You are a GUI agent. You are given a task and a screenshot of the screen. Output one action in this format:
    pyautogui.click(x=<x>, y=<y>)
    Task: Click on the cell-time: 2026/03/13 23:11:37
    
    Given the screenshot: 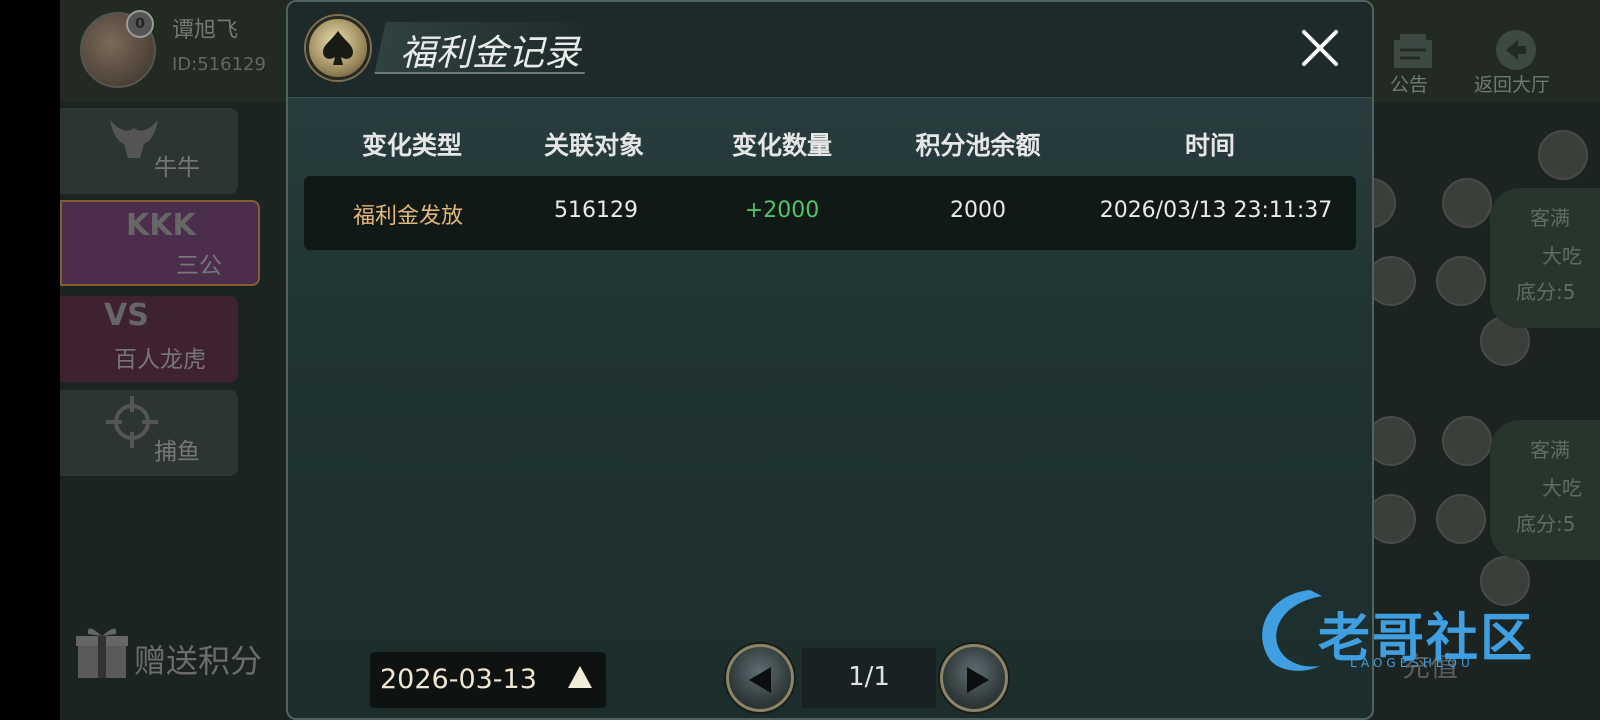 What is the action you would take?
    pyautogui.click(x=1216, y=210)
    